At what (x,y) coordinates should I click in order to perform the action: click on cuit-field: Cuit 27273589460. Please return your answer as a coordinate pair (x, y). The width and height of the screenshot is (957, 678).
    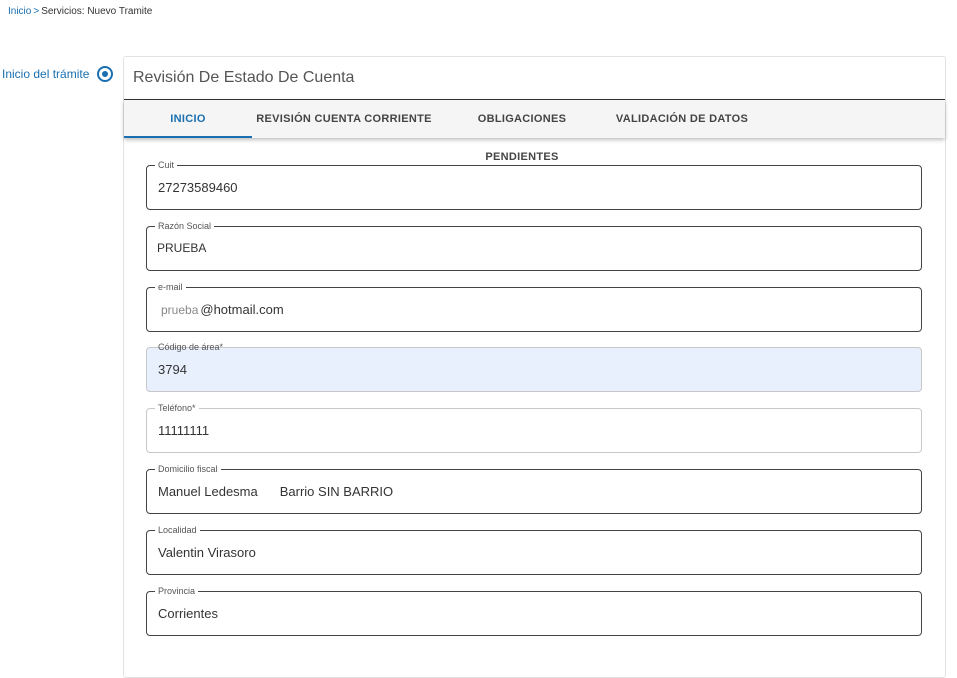
    Looking at the image, I should click on (534, 184).